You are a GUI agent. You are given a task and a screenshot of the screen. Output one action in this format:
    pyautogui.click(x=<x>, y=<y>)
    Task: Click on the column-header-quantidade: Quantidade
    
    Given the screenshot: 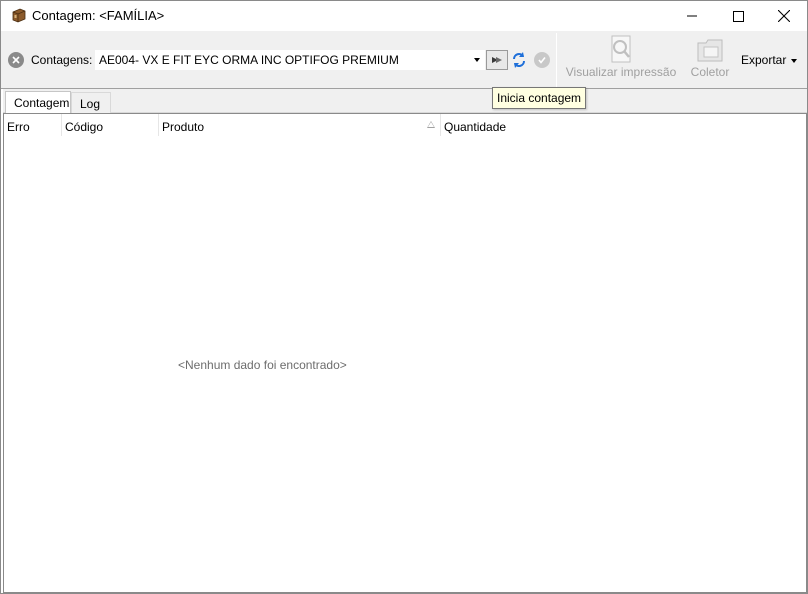 What is the action you would take?
    pyautogui.click(x=501, y=125)
    